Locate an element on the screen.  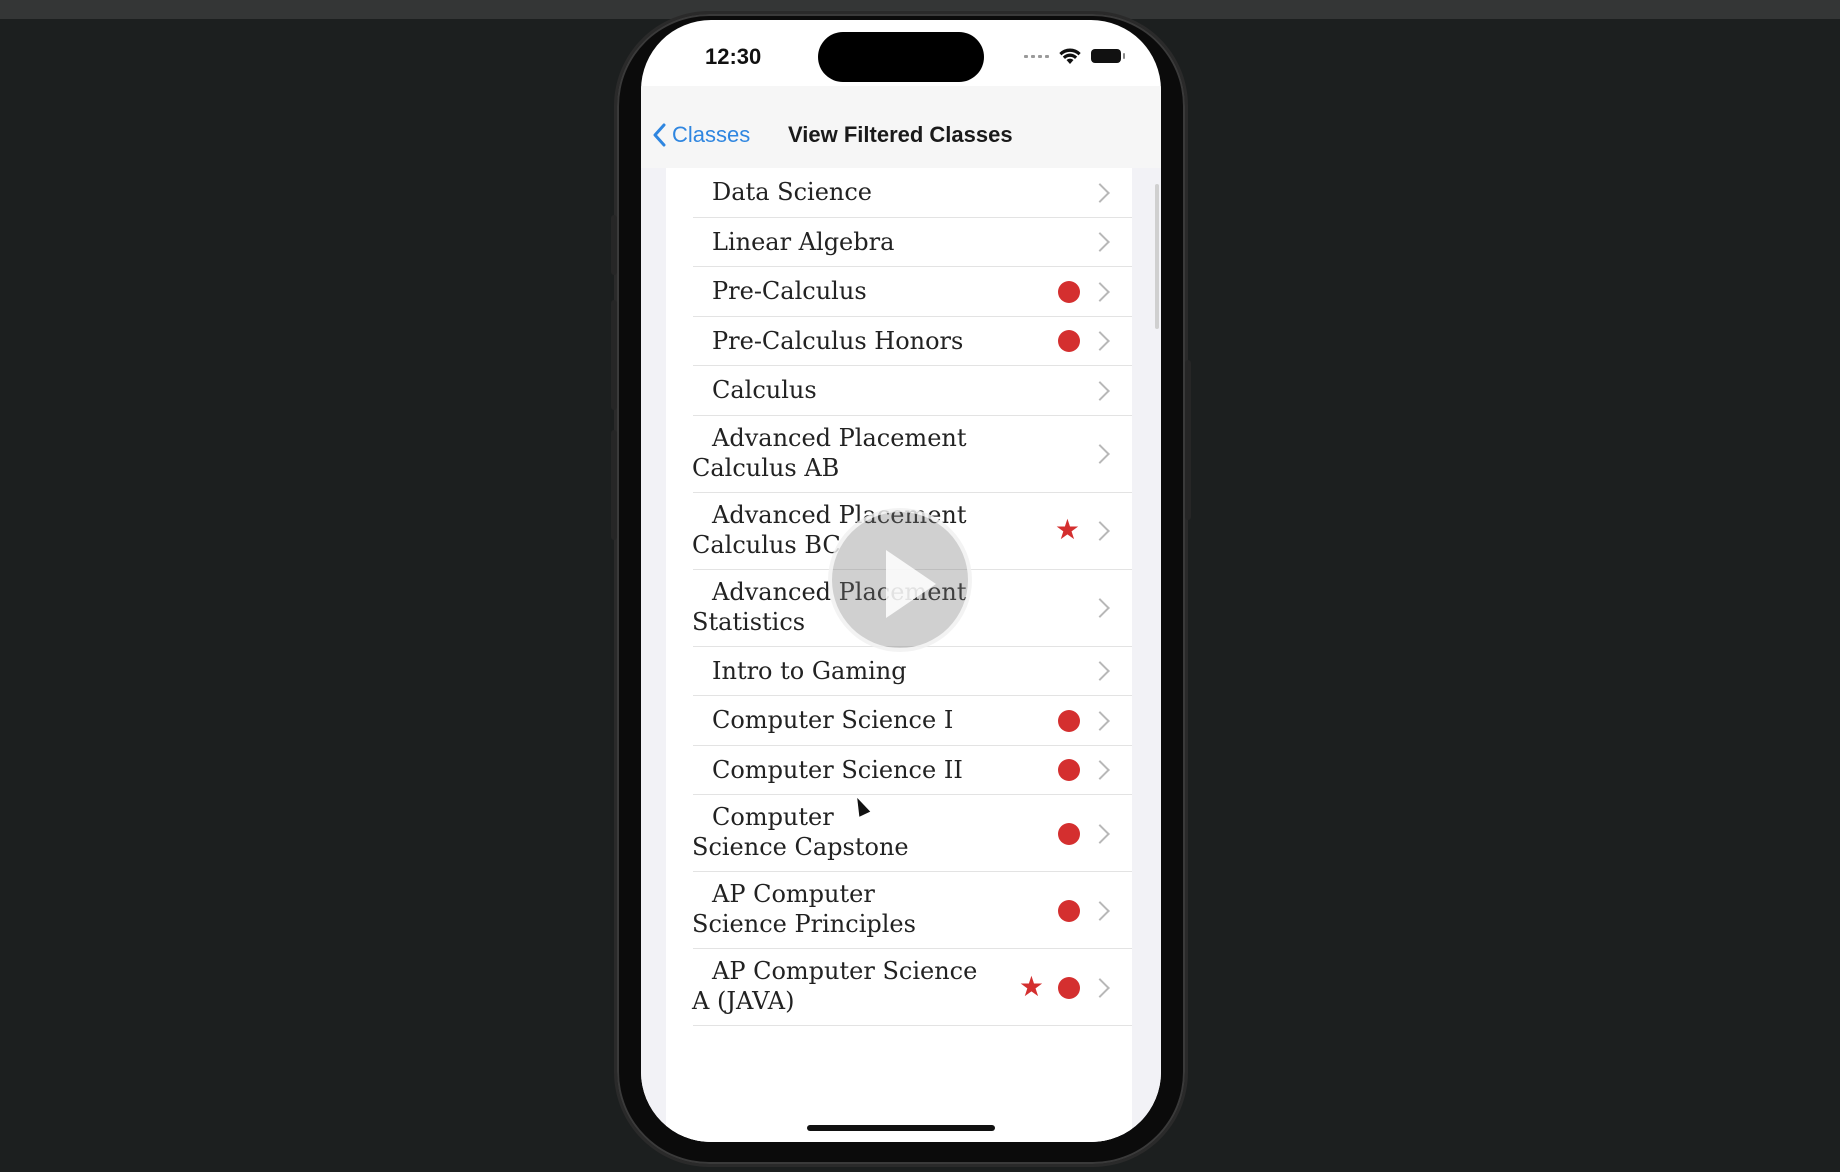
class-name: Computer Science Capstone is located at coordinates (800, 832).